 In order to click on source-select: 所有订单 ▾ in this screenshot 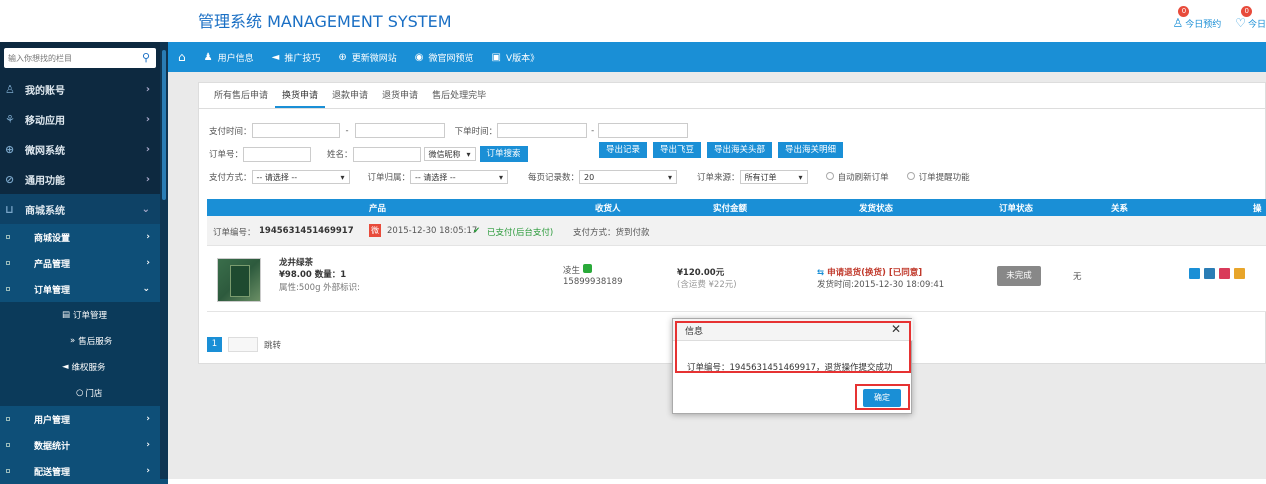, I will do `click(773, 177)`.